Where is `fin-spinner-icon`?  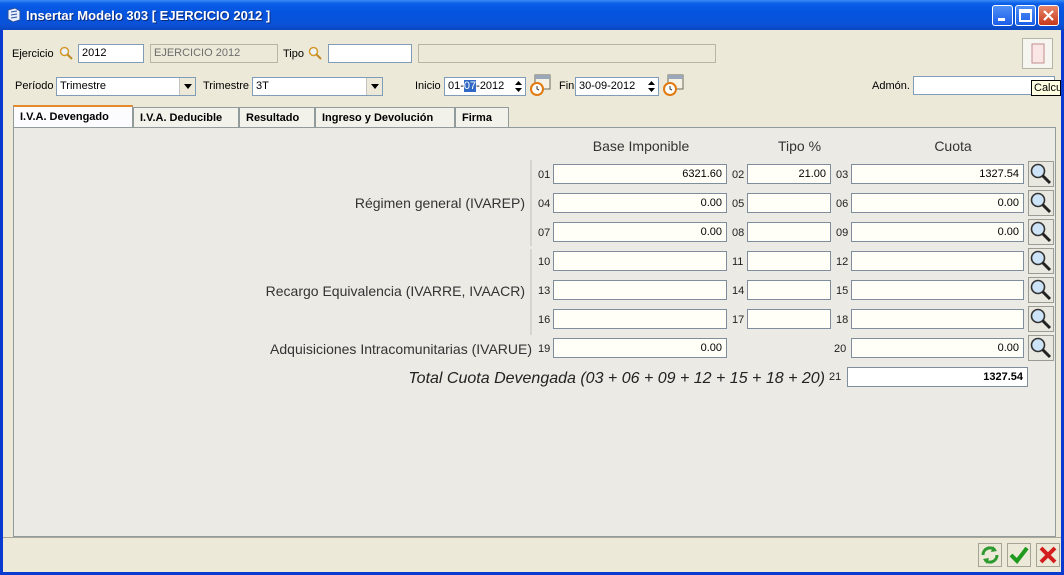
fin-spinner-icon is located at coordinates (651, 86).